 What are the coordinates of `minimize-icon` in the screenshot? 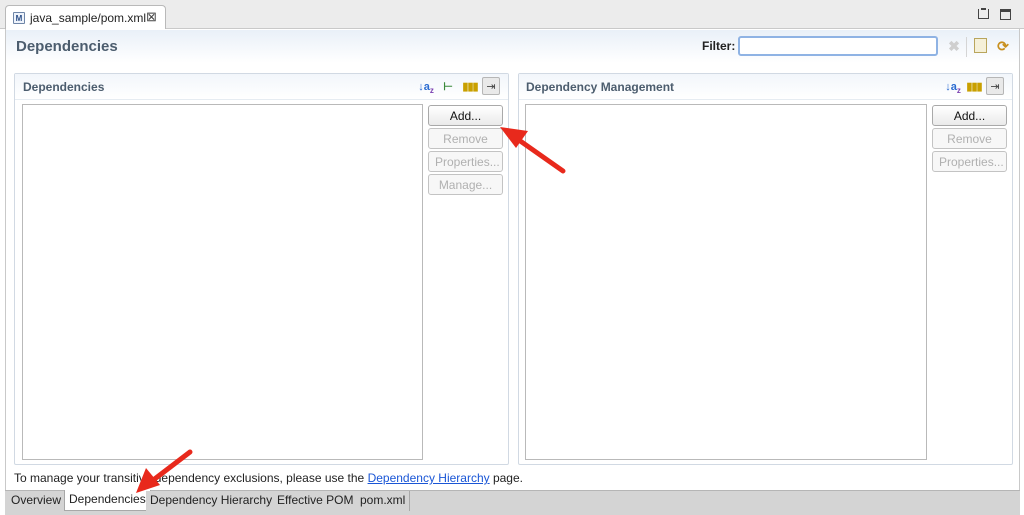 It's located at (983, 13).